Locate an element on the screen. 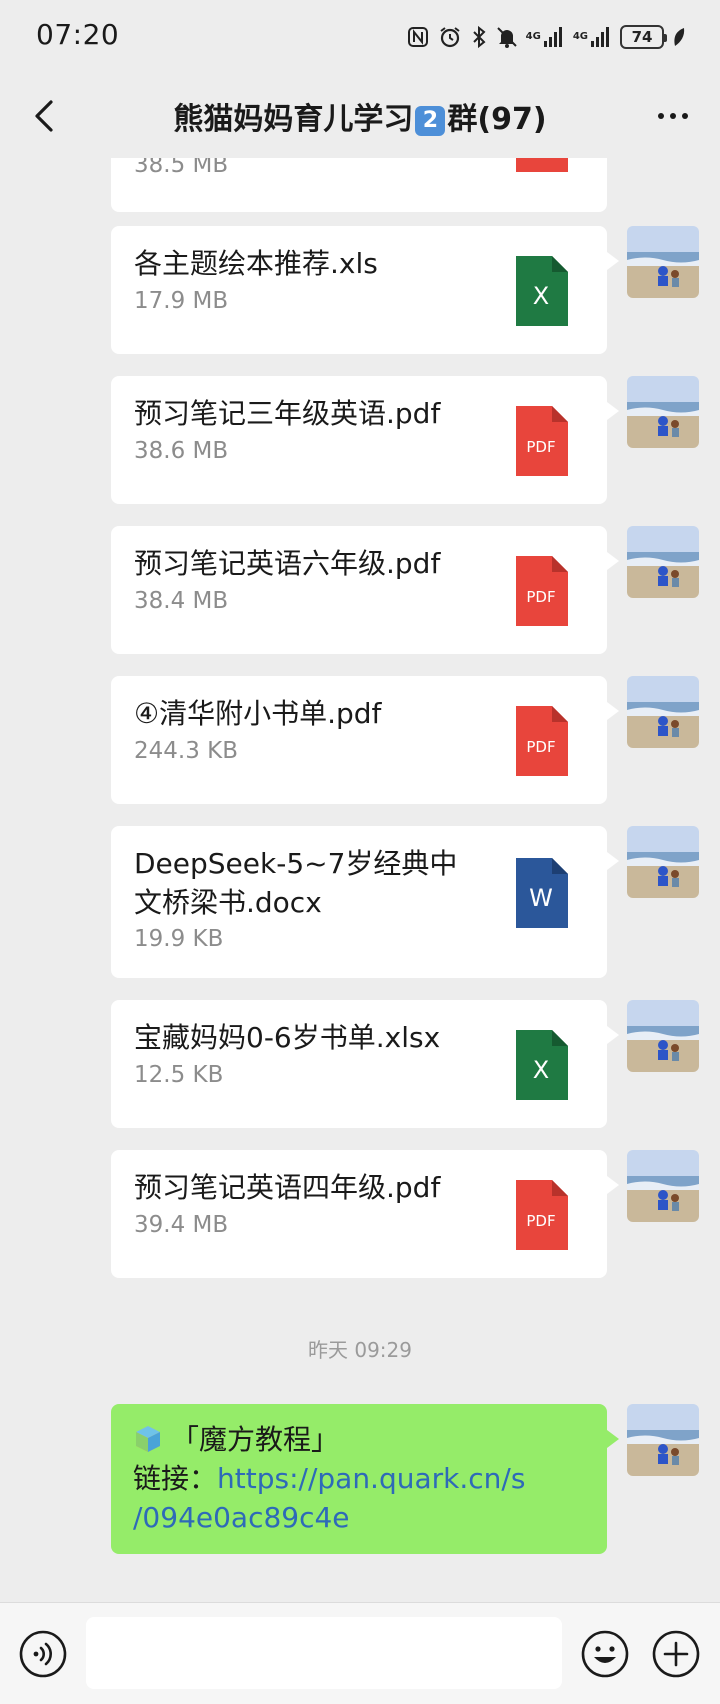 This screenshot has height=1704, width=720. word-file-icon: W is located at coordinates (542, 893).